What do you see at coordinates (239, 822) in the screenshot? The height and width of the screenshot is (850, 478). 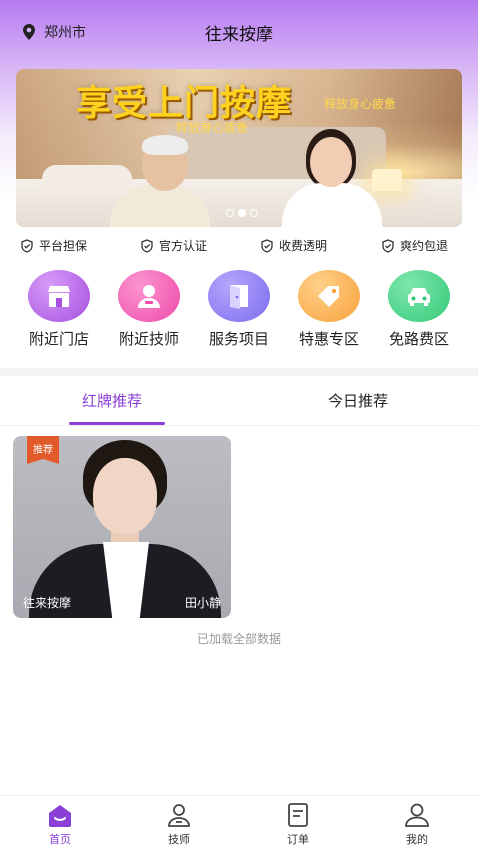 I see `bottom-navigation: 首页 技师 订单 我的` at bounding box center [239, 822].